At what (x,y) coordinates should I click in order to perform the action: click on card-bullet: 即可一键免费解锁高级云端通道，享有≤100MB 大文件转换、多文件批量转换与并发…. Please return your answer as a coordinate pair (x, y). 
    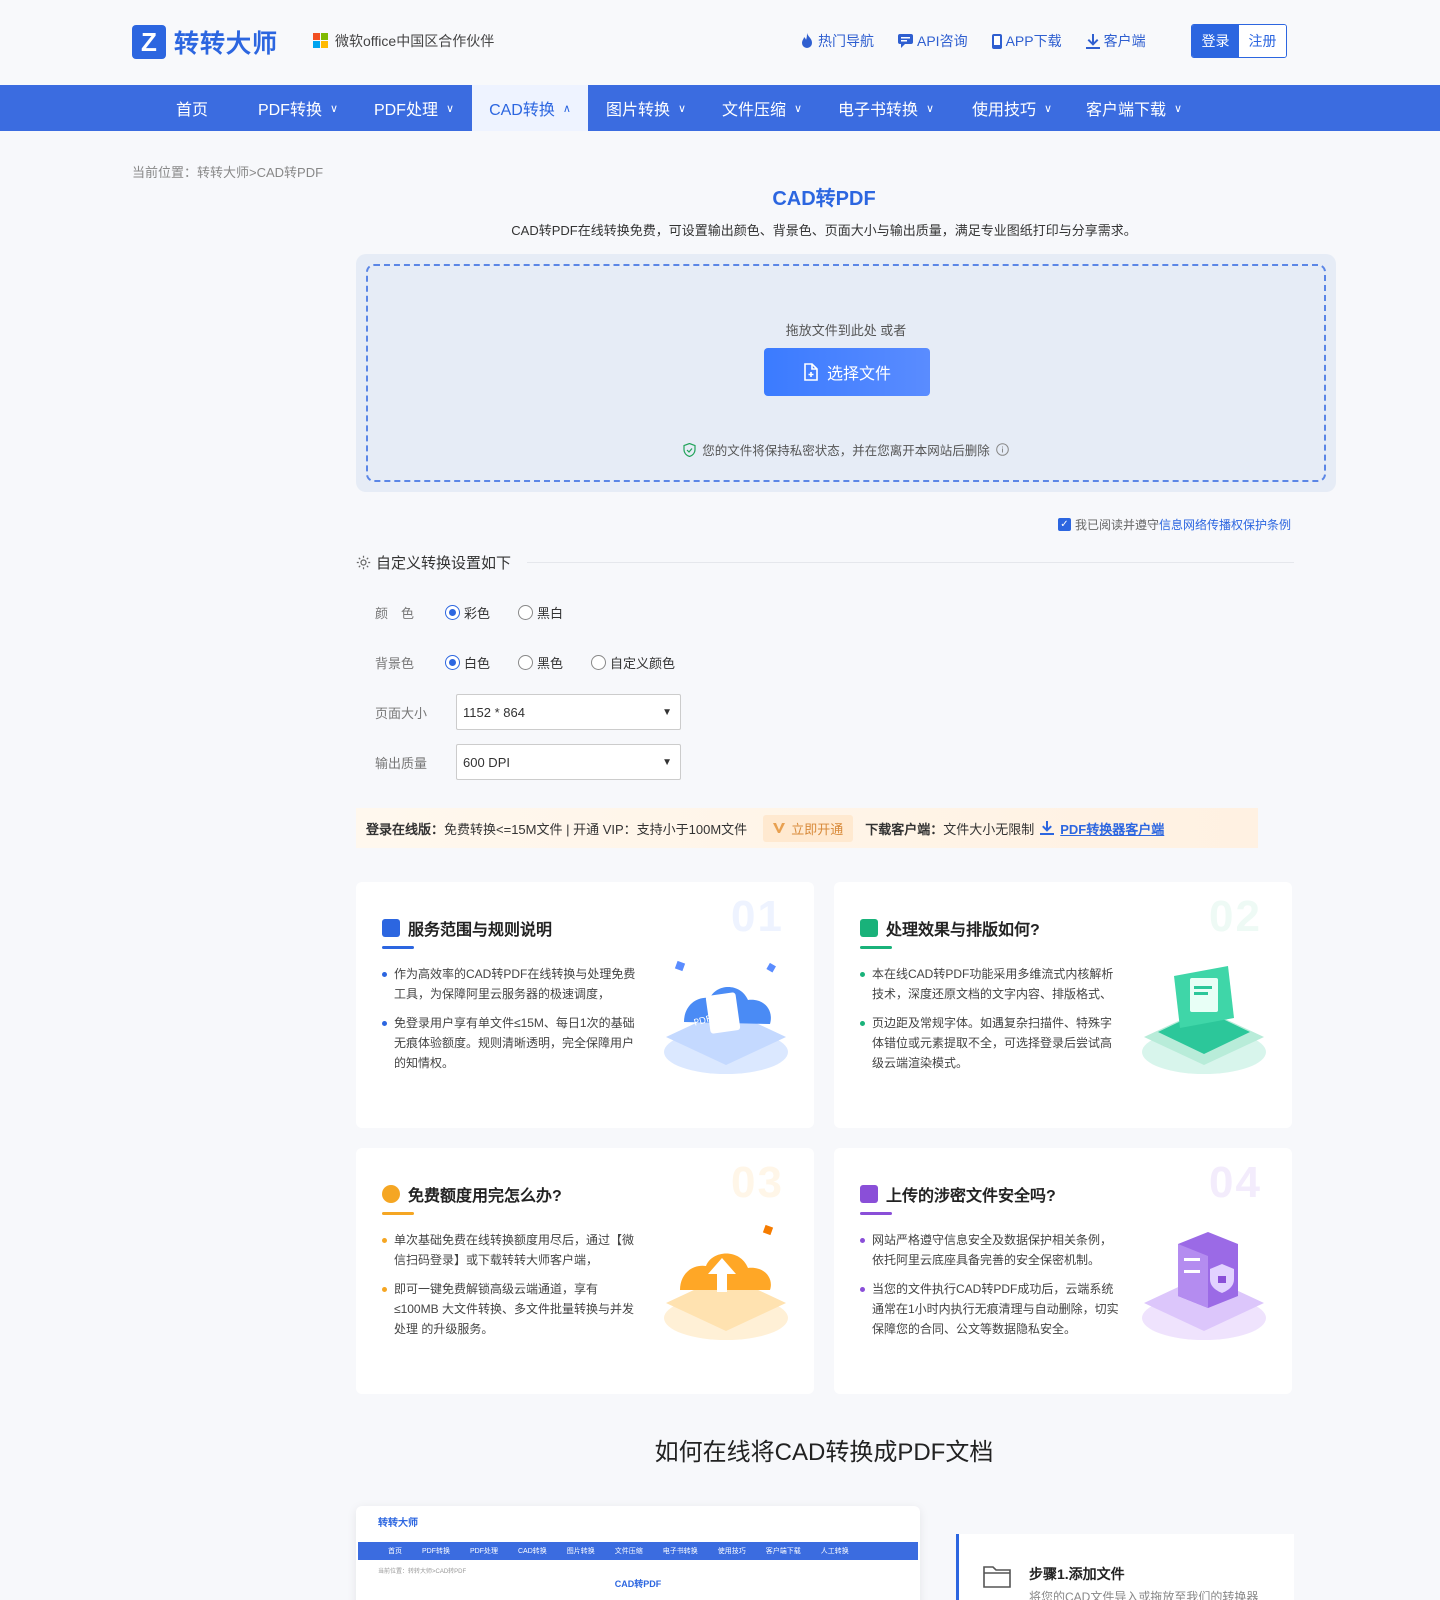
    Looking at the image, I should click on (512, 1309).